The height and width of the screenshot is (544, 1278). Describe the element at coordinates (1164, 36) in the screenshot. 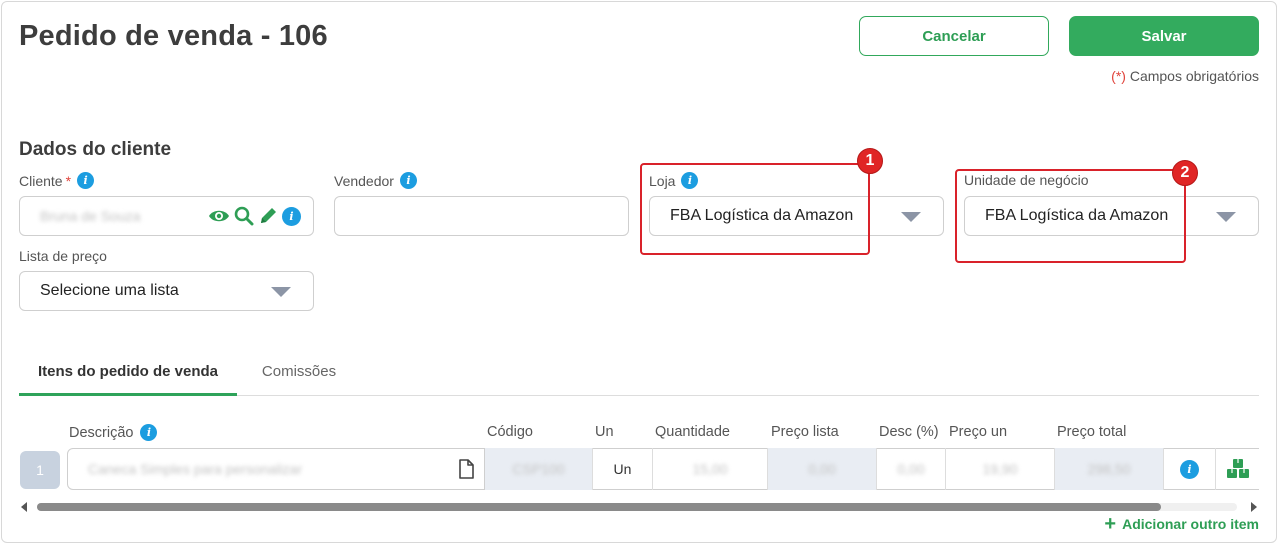

I see `save-button: Salvar` at that location.